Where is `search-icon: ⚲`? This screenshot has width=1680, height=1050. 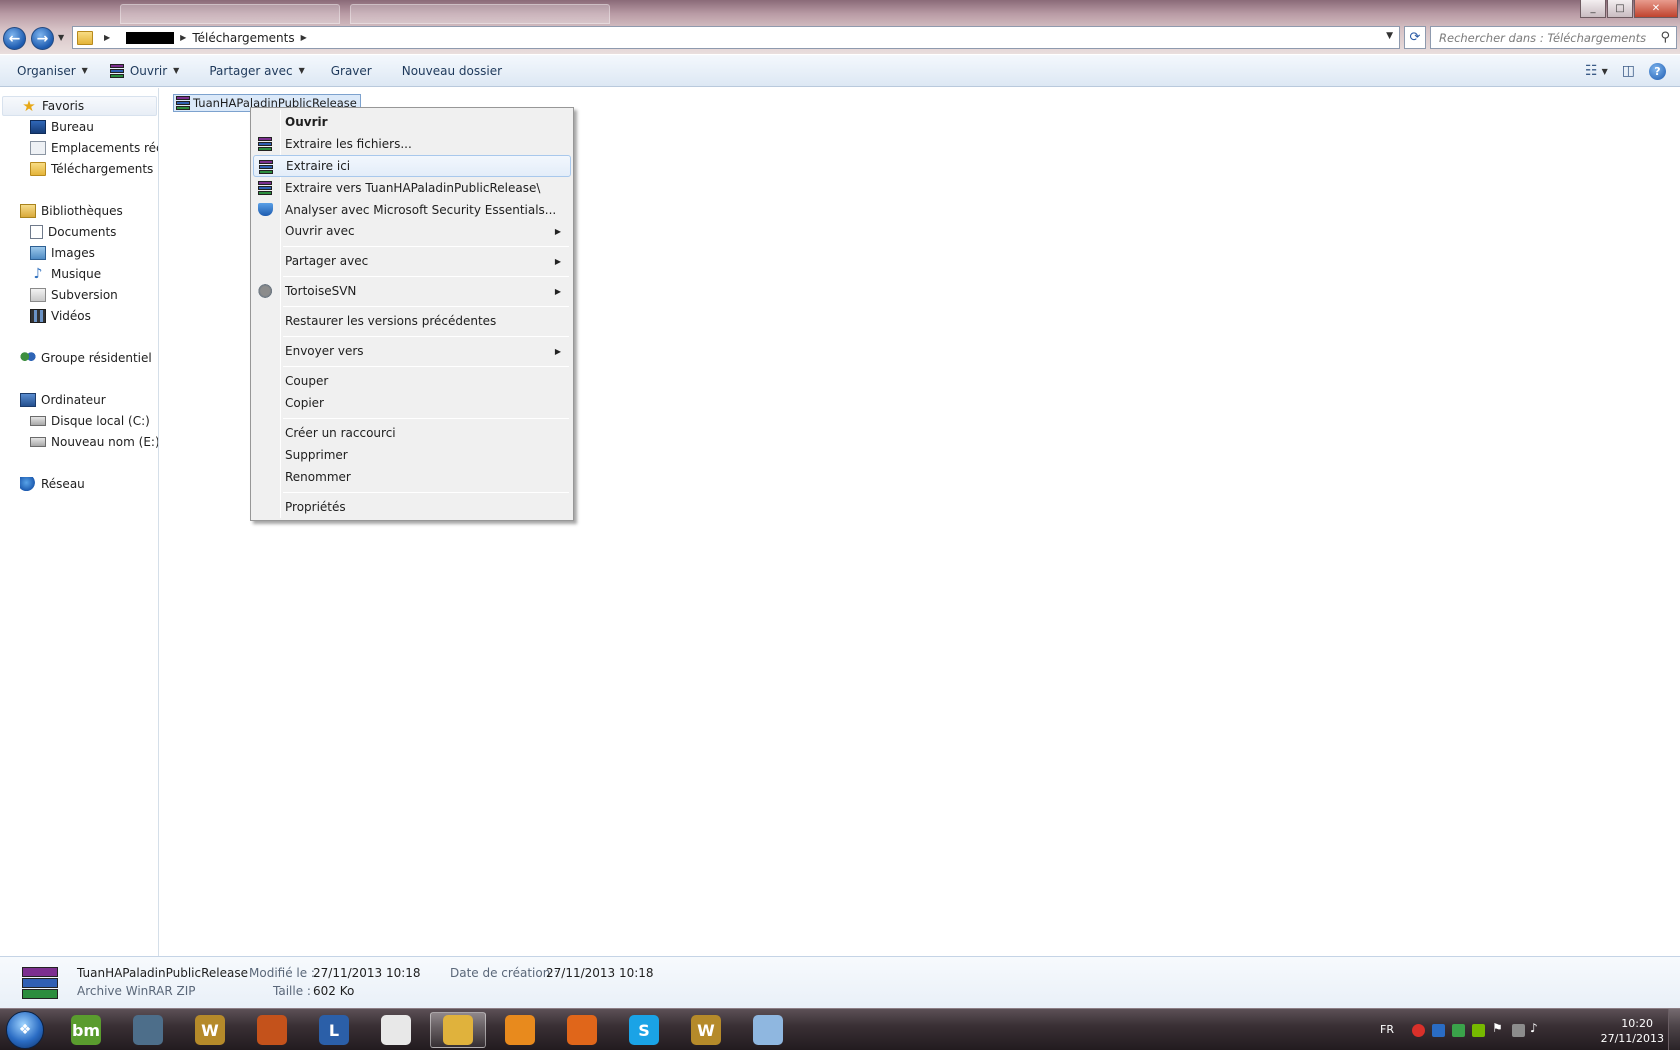 search-icon: ⚲ is located at coordinates (1665, 37).